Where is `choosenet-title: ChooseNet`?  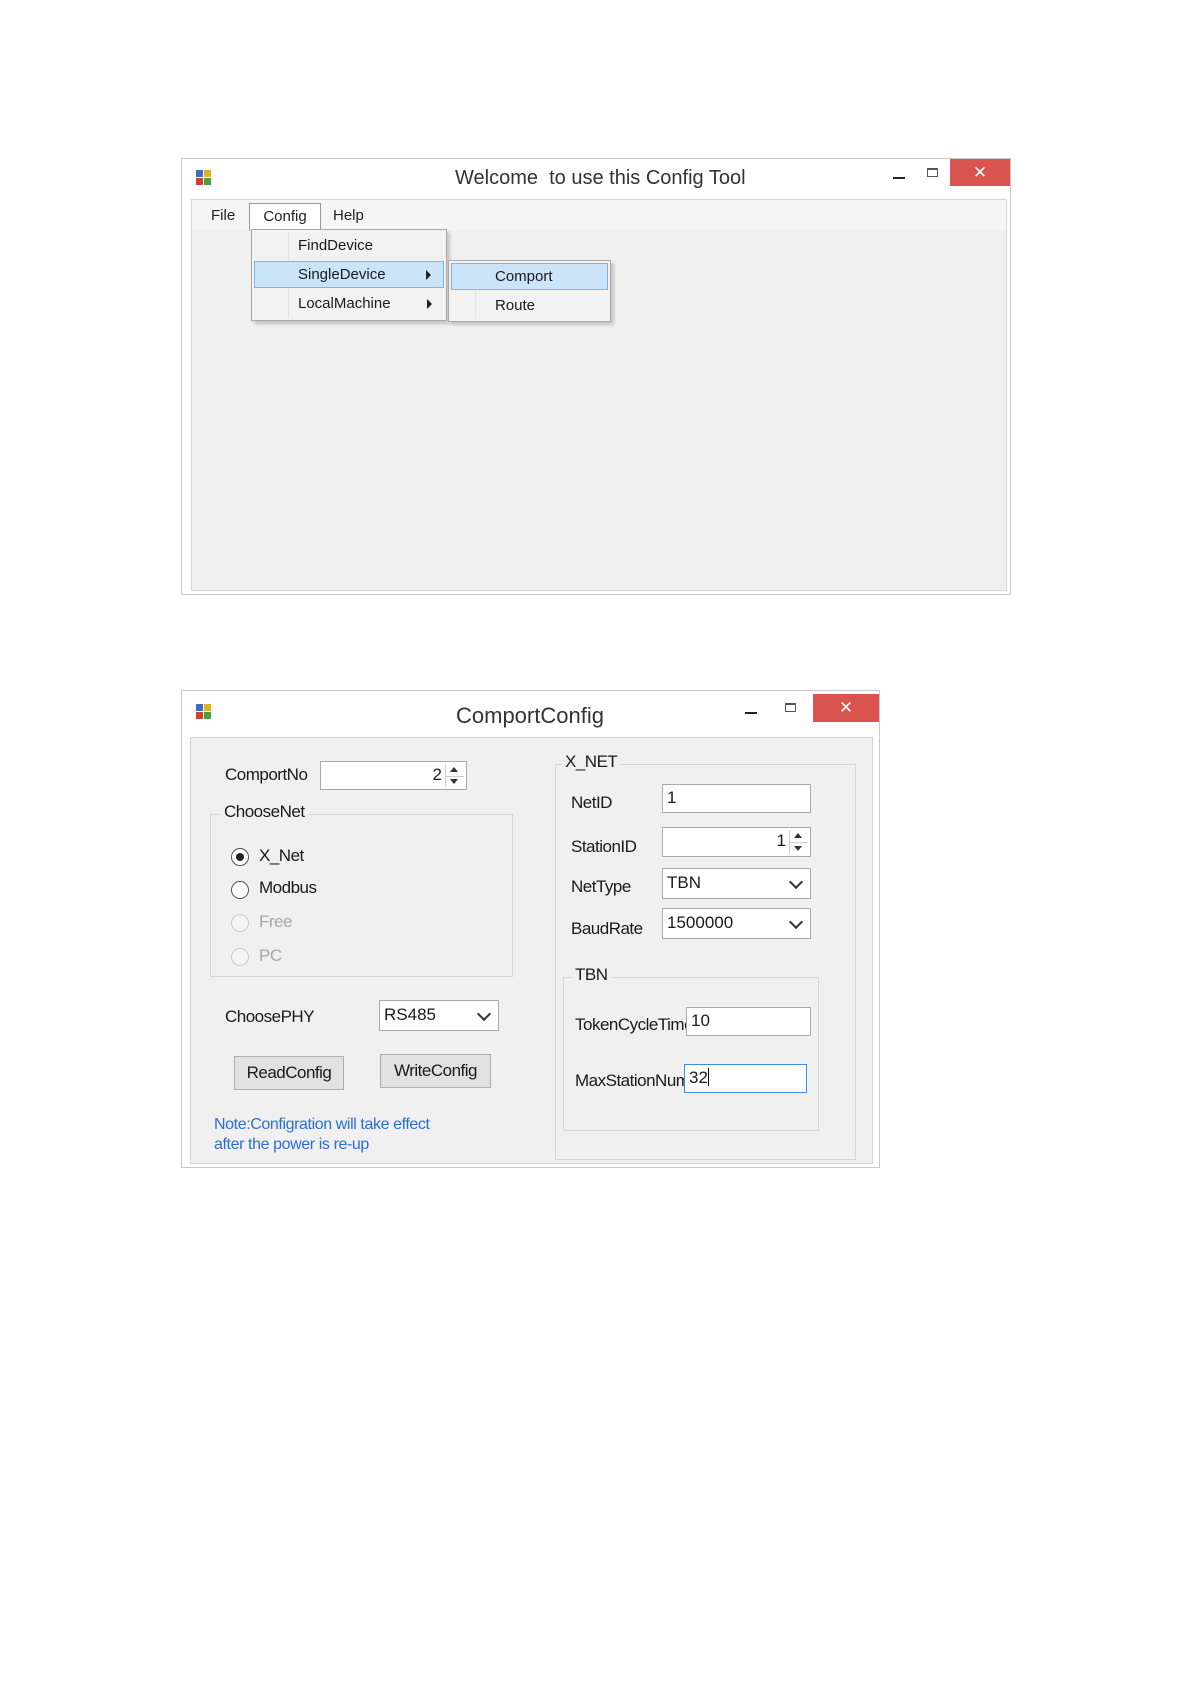
choosenet-title: ChooseNet is located at coordinates (264, 812).